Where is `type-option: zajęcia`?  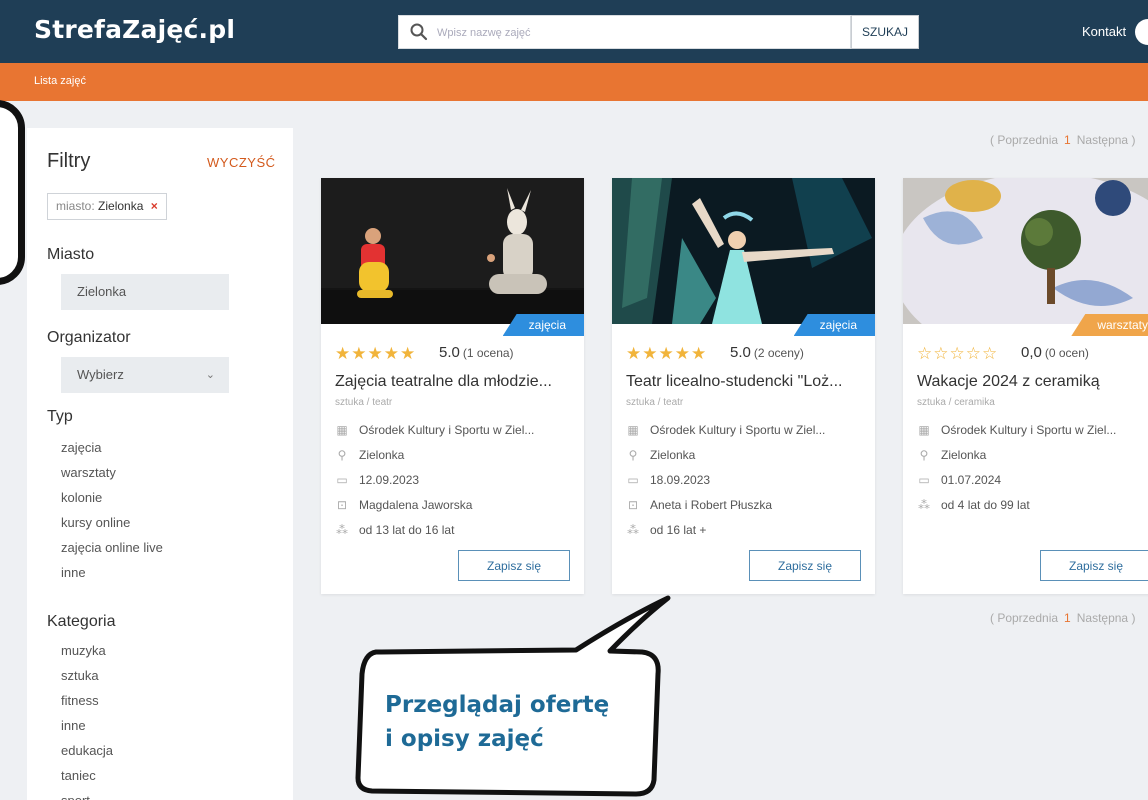
type-option: zajęcia is located at coordinates (112, 447).